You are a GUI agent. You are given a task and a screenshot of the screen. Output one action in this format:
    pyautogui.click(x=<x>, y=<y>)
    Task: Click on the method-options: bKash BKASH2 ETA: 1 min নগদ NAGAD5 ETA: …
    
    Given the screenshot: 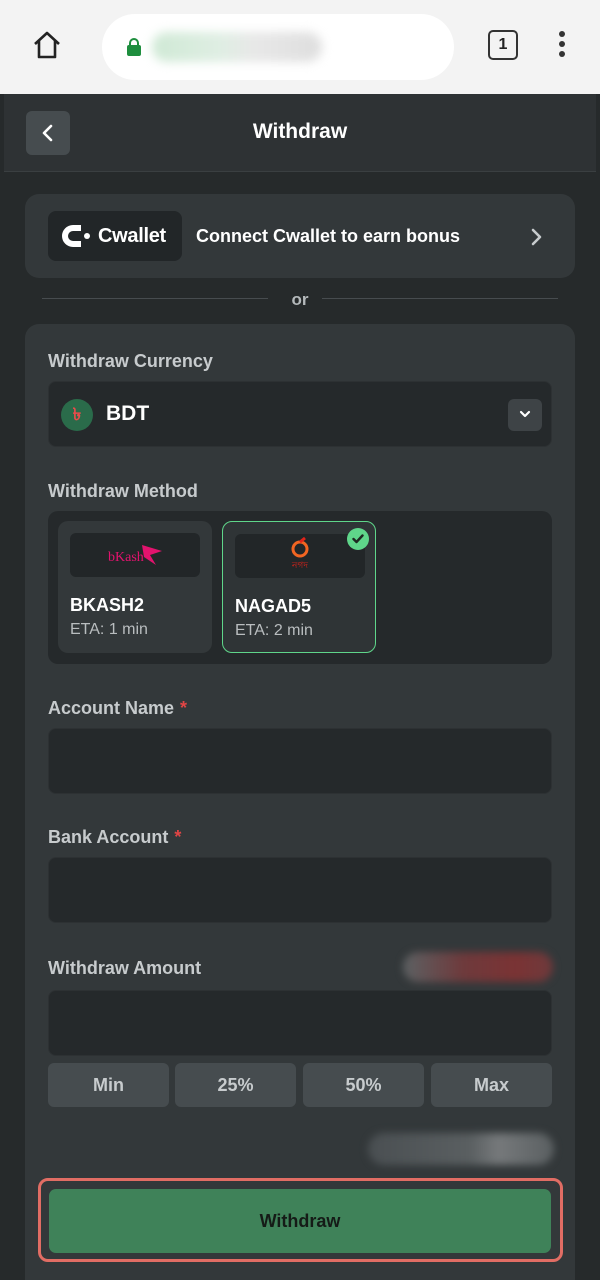 What is the action you would take?
    pyautogui.click(x=300, y=587)
    